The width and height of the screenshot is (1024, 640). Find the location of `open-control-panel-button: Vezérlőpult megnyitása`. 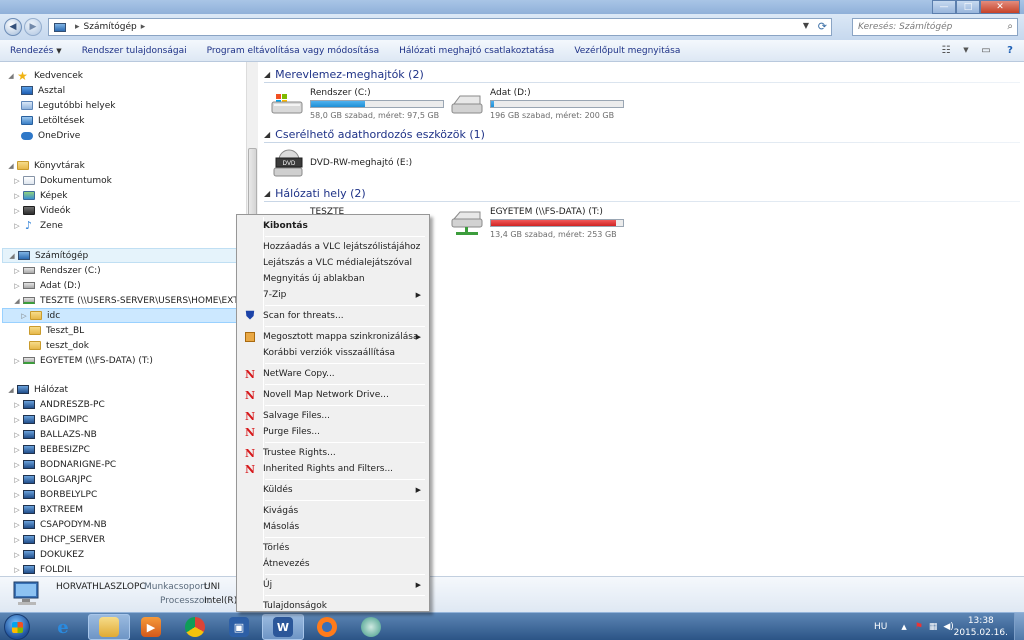

open-control-panel-button: Vezérlőpult megnyitása is located at coordinates (627, 51).